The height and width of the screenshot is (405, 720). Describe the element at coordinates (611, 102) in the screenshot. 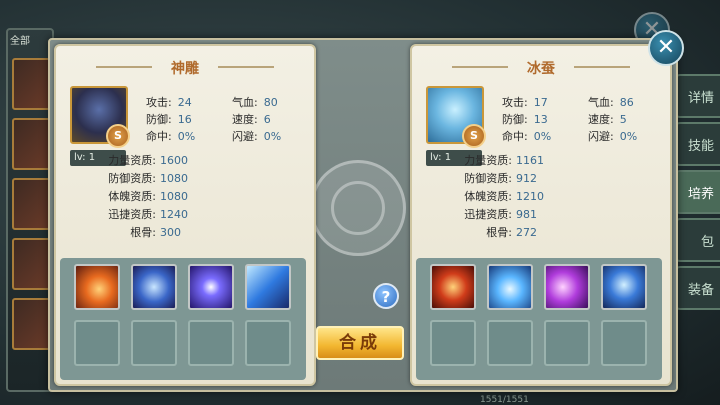

I see `stat-hp: 气血: 86` at that location.